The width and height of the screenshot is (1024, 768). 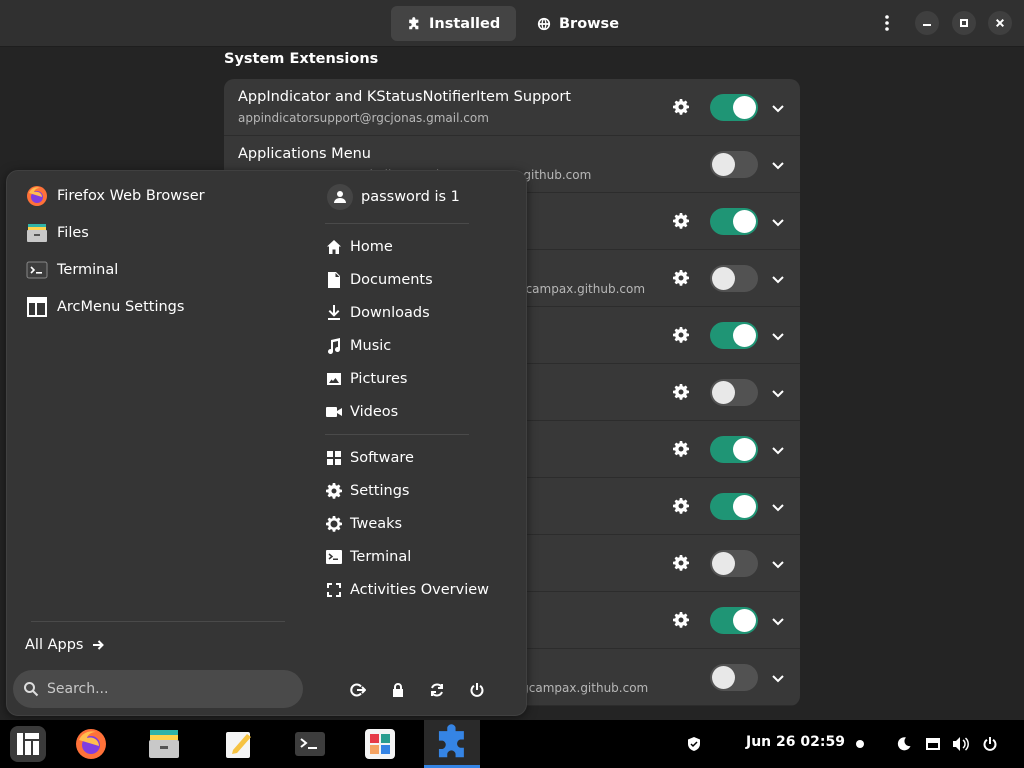 I want to click on restart-icon, so click(x=437, y=690).